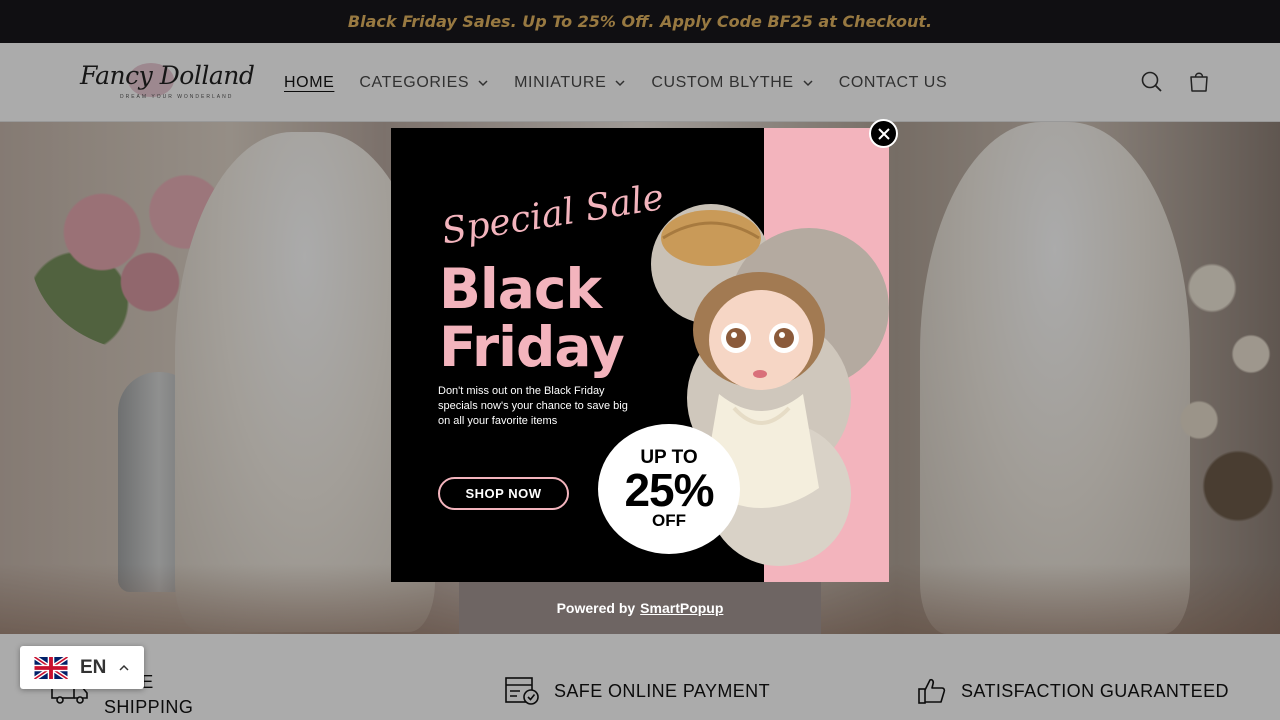  I want to click on close-popup-button, so click(883, 133).